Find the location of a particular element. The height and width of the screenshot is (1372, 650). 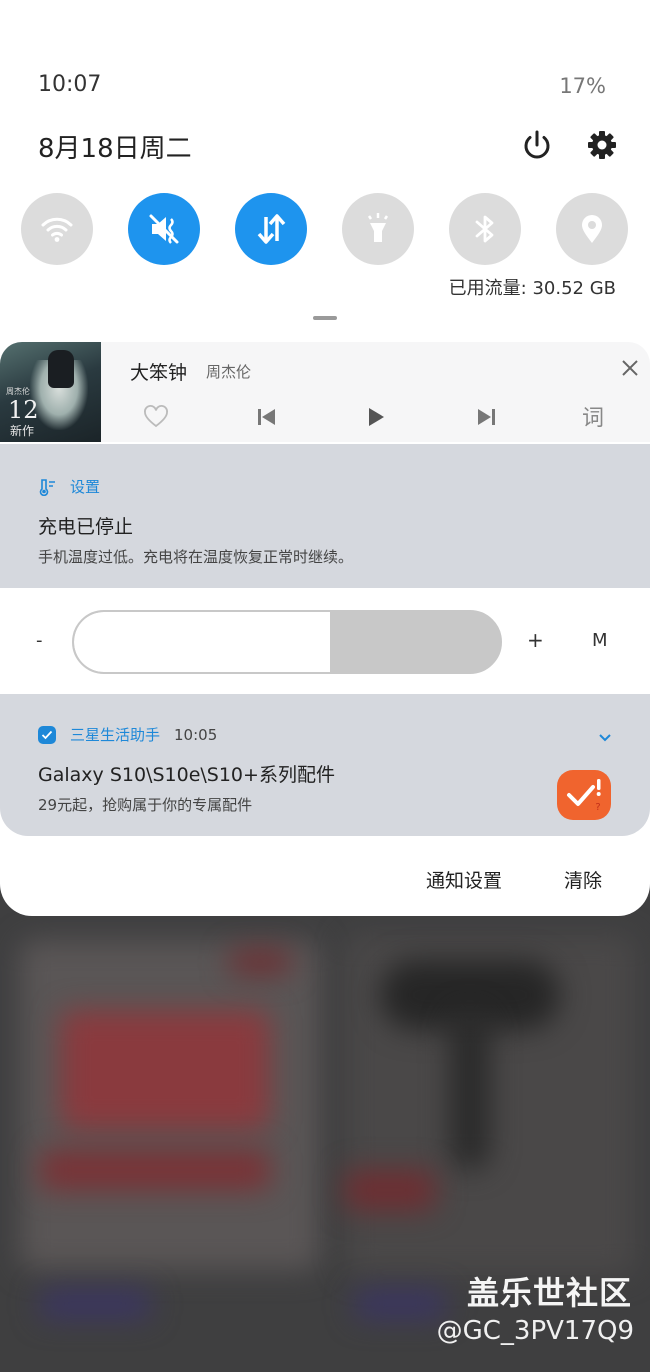

notification-text: 29元起，抢购属于你的专属配件 is located at coordinates (145, 805).